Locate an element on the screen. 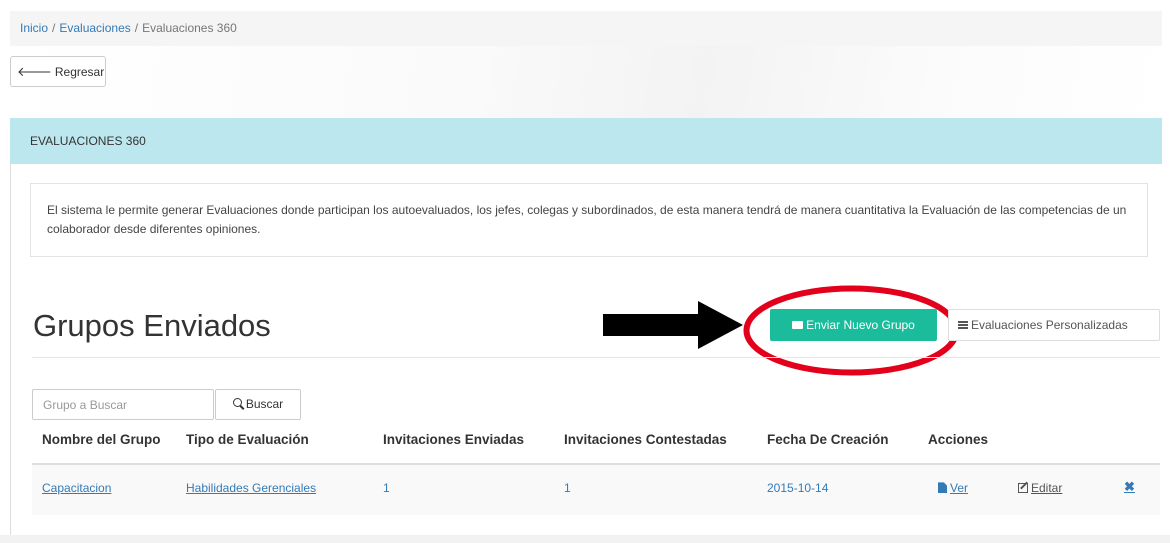 The height and width of the screenshot is (543, 1170). breadcrumb: Inicio / Evaluaciones / Evaluaciones 360 is located at coordinates (586, 28).